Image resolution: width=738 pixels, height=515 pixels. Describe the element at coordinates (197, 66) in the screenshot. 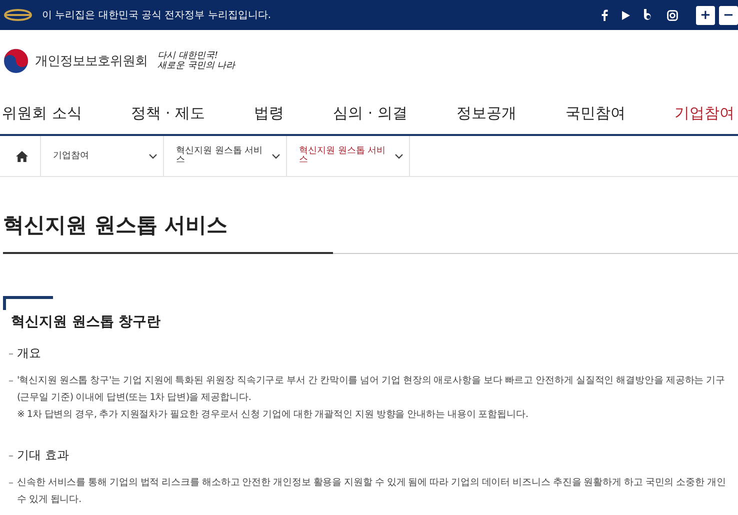

I see `slogan-text: 새로운 국민의 나라` at that location.